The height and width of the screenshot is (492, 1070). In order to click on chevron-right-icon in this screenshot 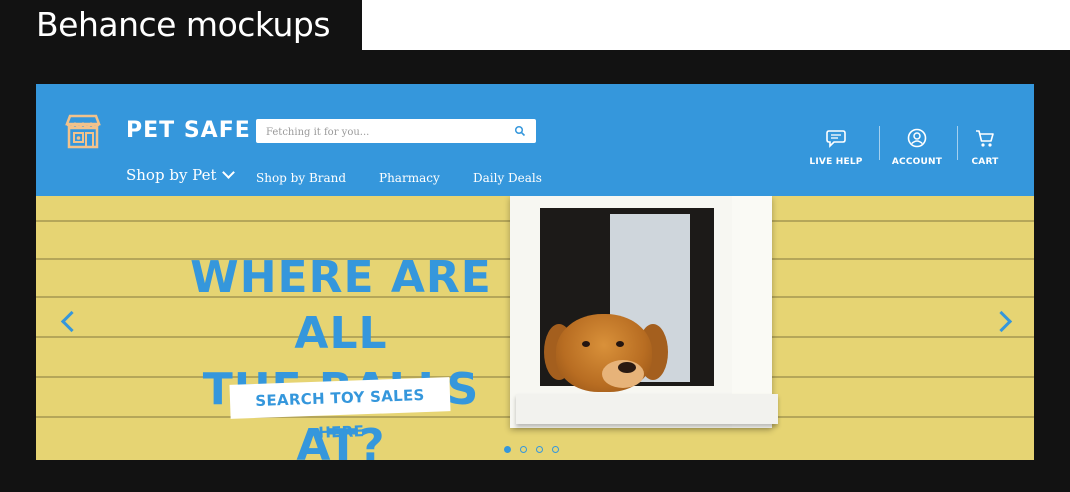, I will do `click(1001, 321)`.